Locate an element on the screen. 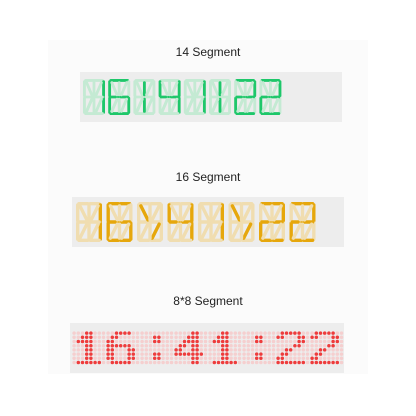 The height and width of the screenshot is (416, 416). segment-m is located at coordinates (113, 231).